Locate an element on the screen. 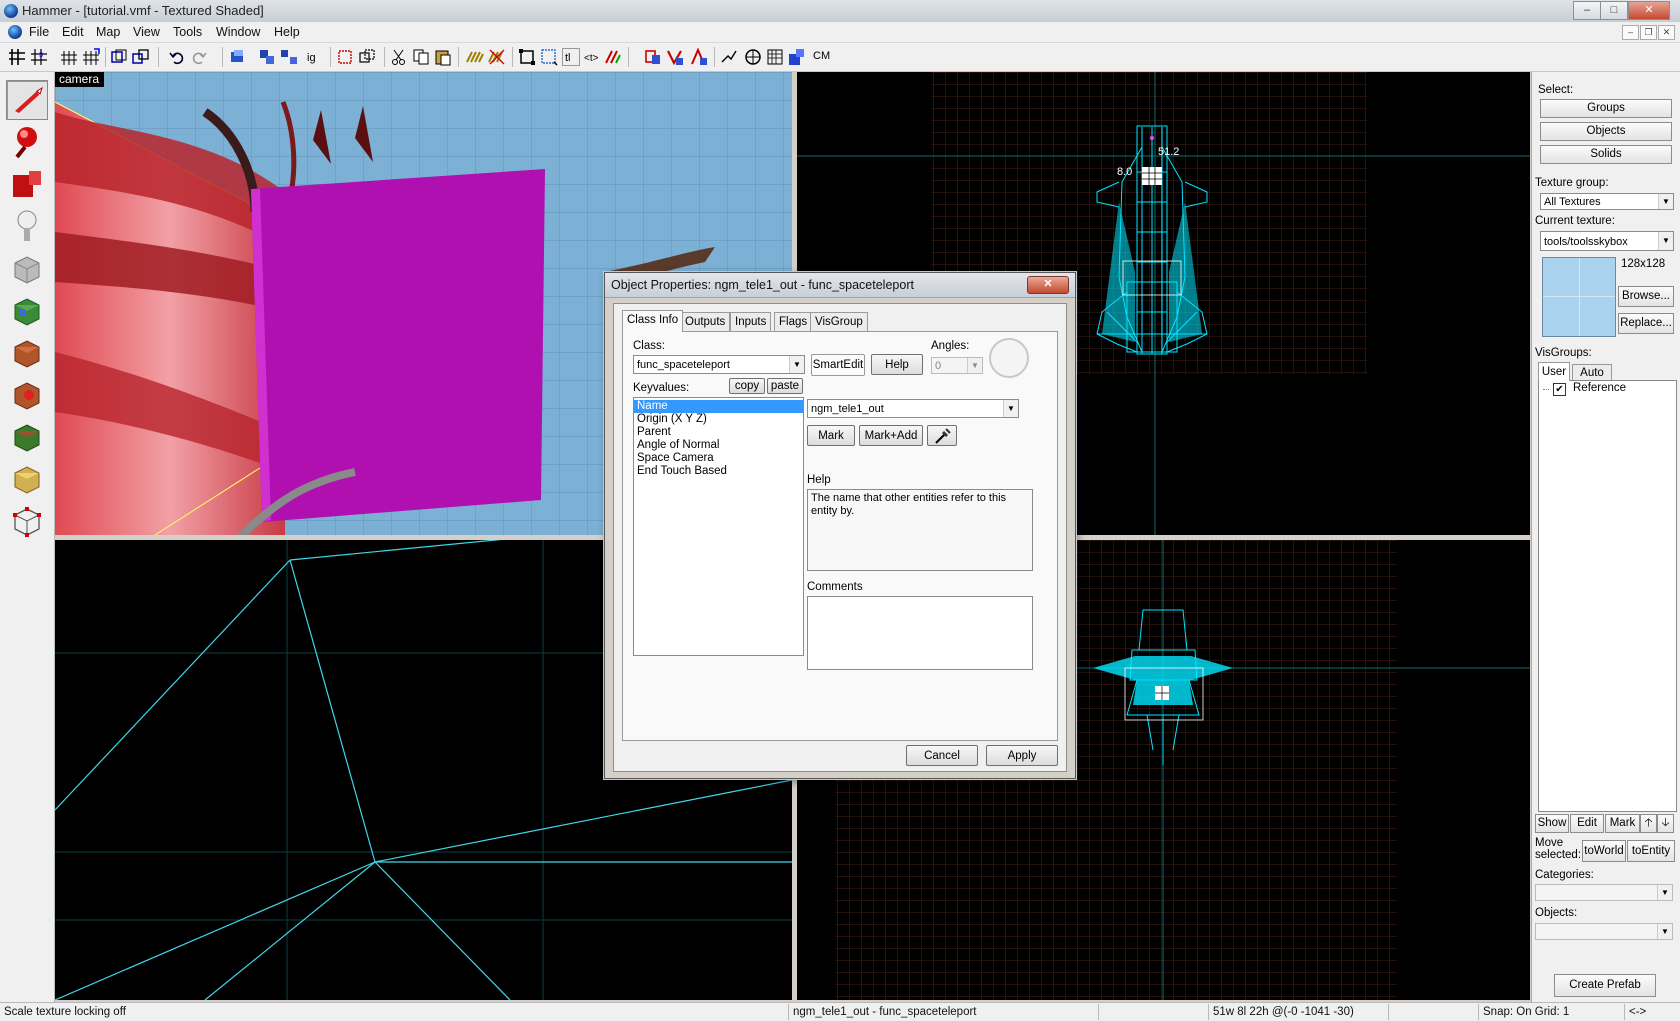 The image size is (1680, 1021). hide-items-icon is located at coordinates (653, 57).